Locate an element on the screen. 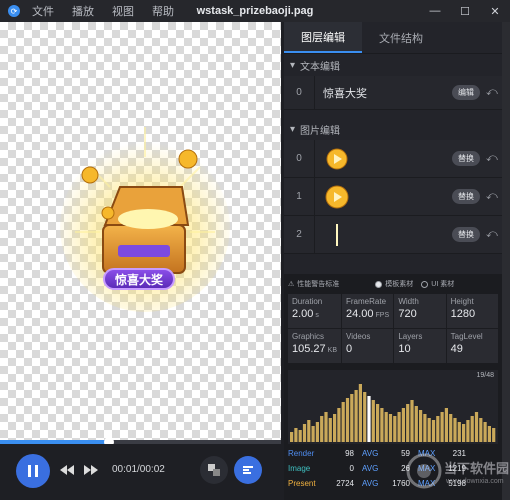 The image size is (510, 500). stat-label: Videos is located at coordinates (358, 336).